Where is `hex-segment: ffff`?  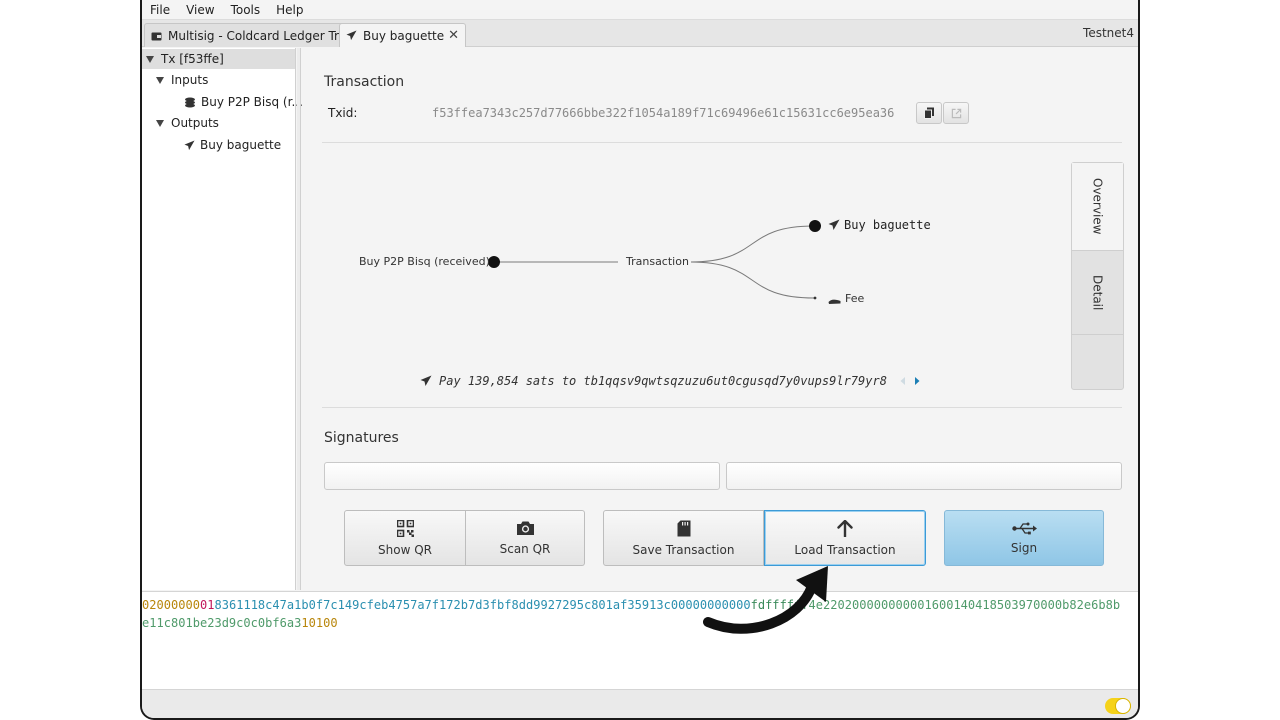
hex-segment: ffff is located at coordinates (794, 605).